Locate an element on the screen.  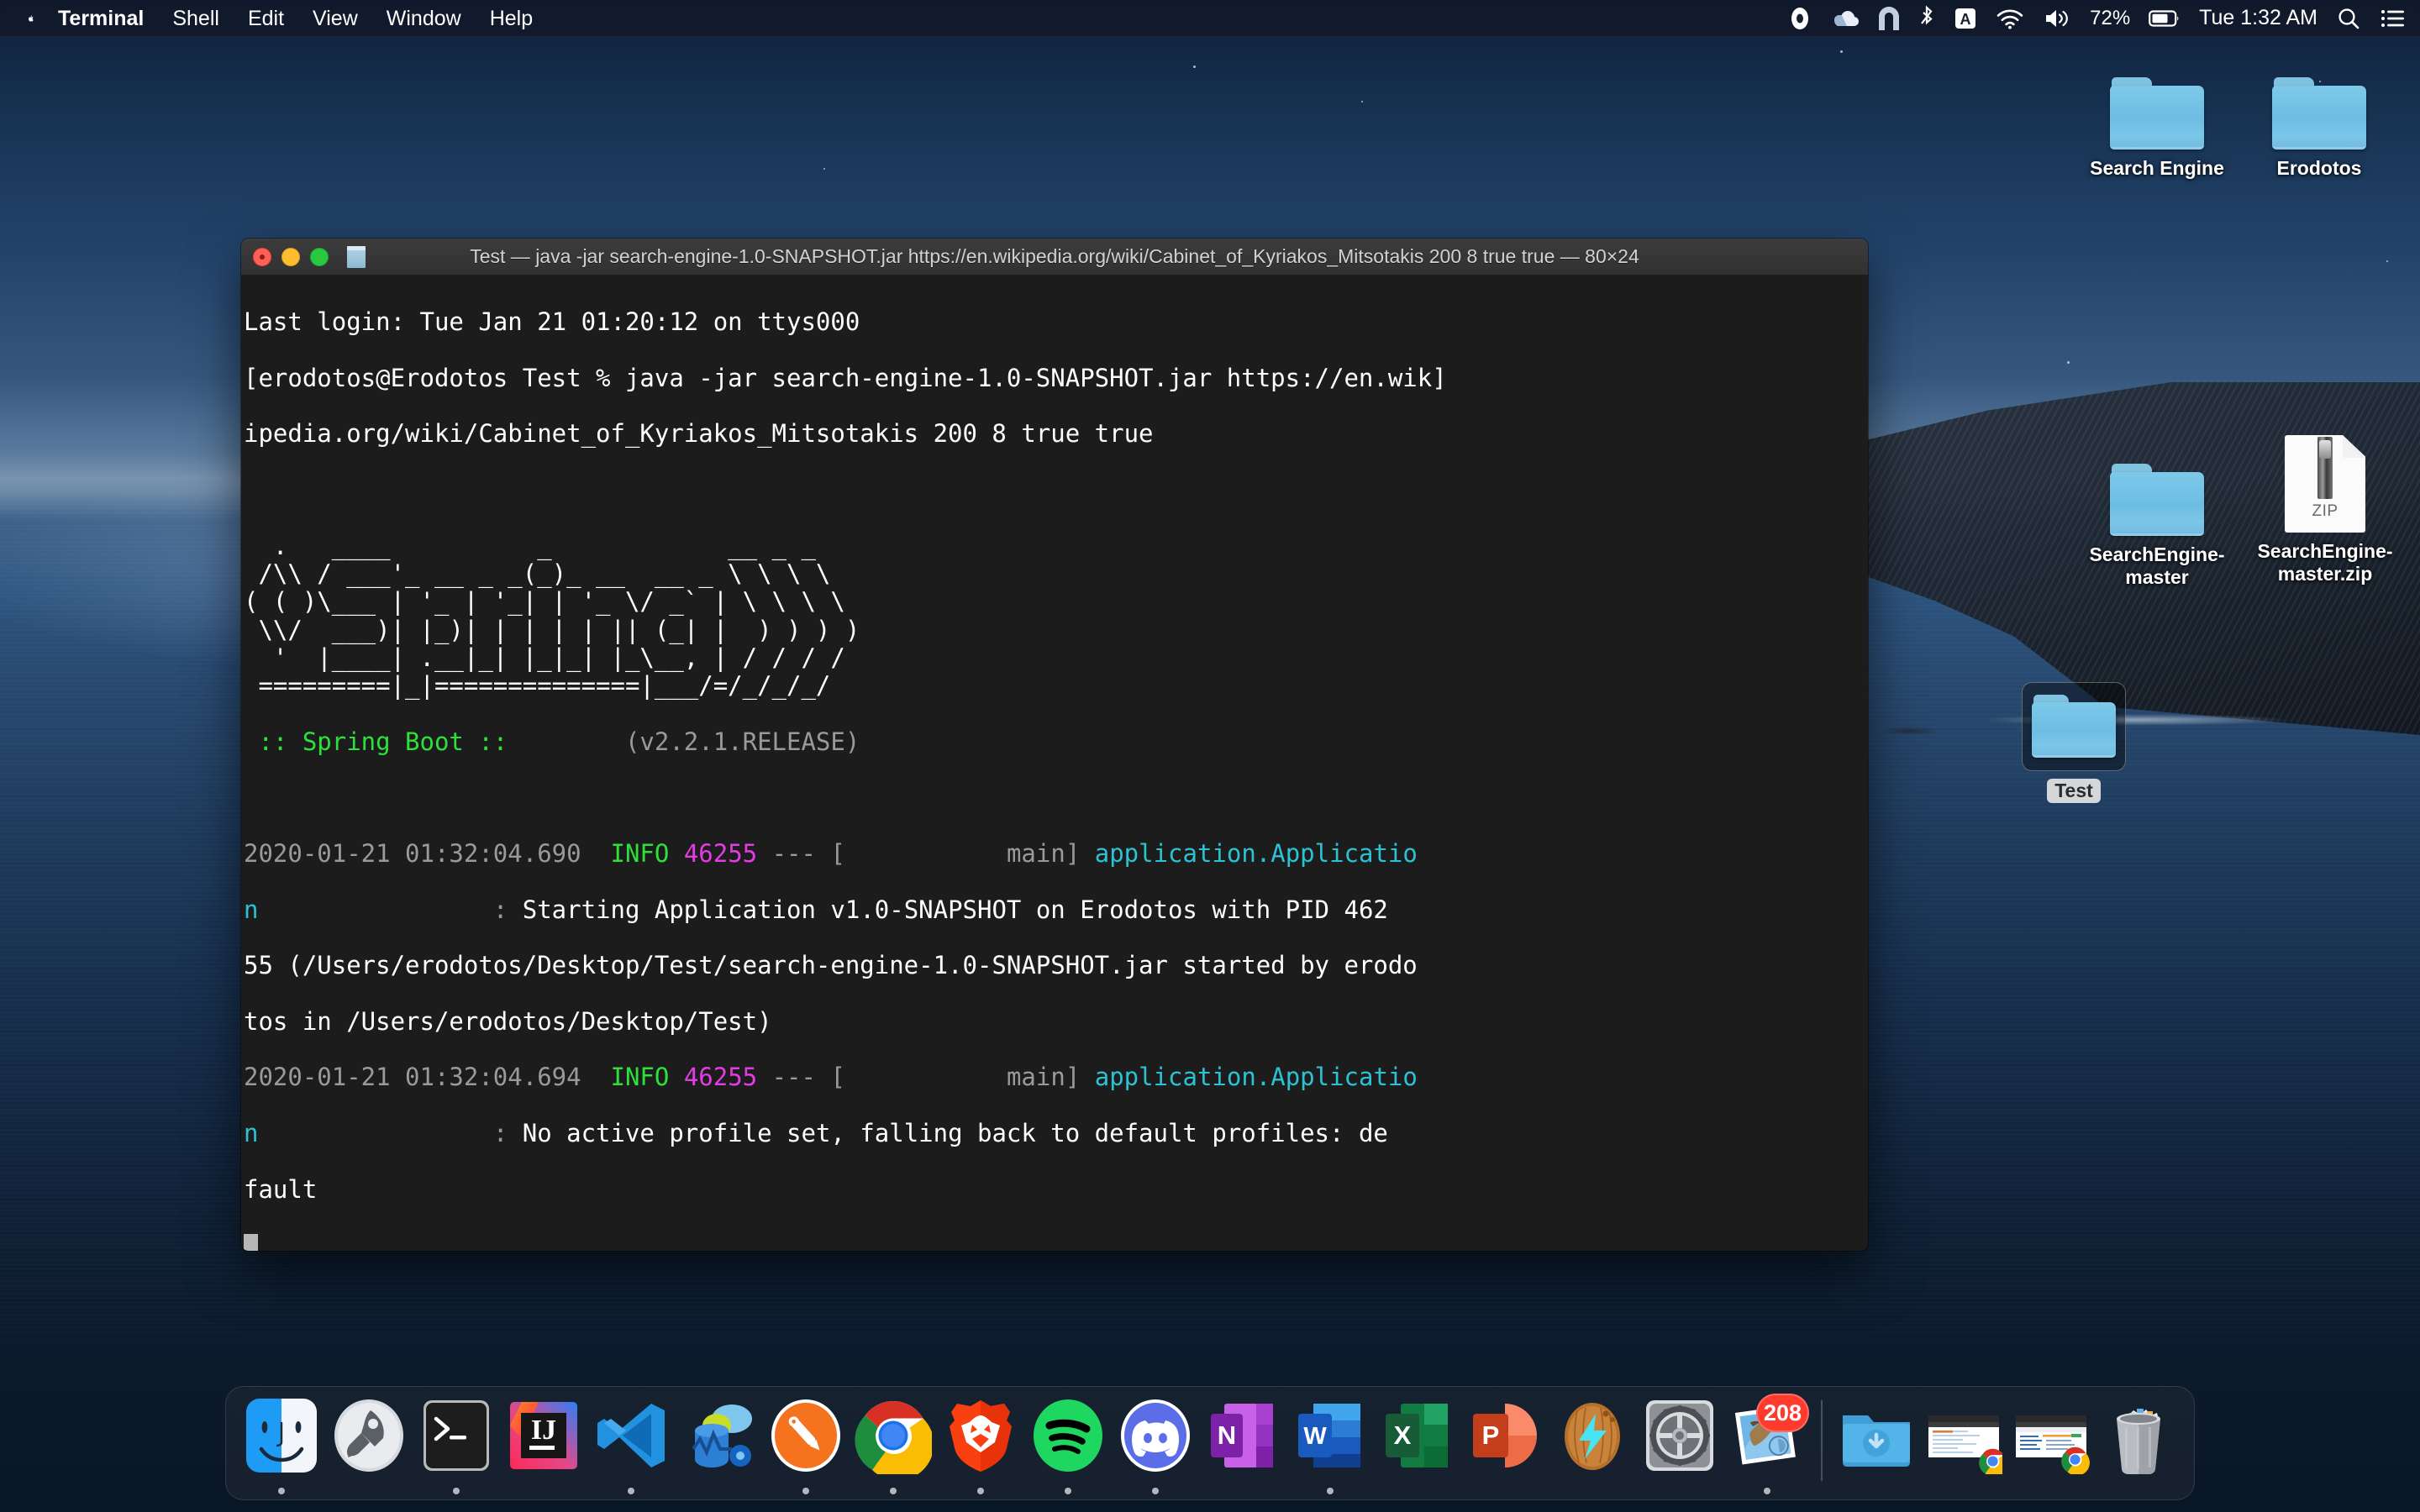
minimize-button is located at coordinates (291, 256).